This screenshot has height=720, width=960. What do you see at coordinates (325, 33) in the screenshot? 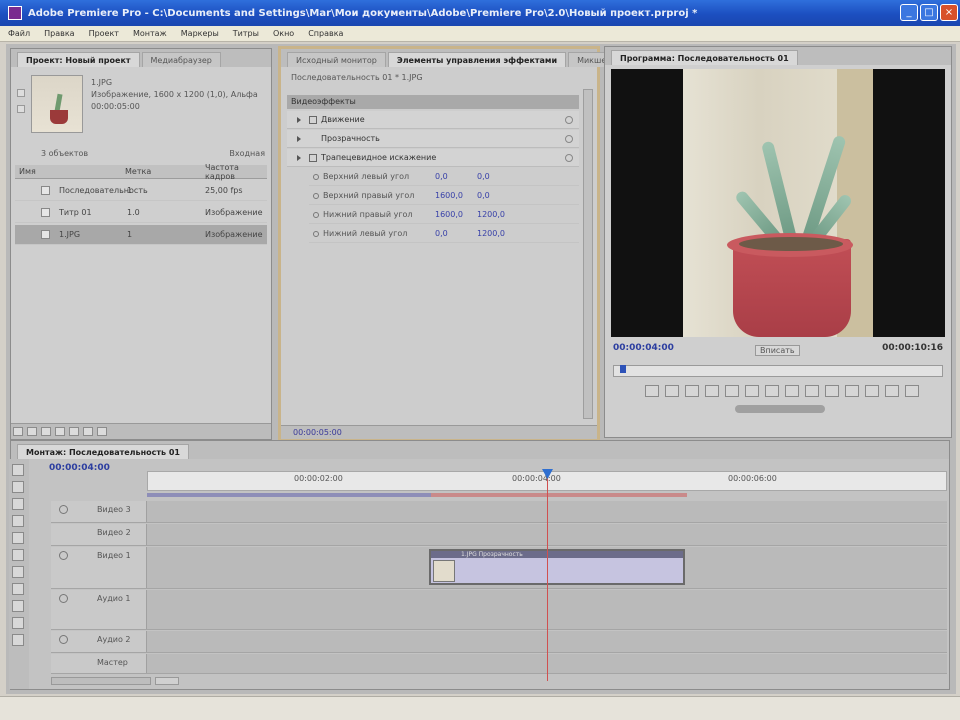
I see `menu-help: Справка` at bounding box center [325, 33].